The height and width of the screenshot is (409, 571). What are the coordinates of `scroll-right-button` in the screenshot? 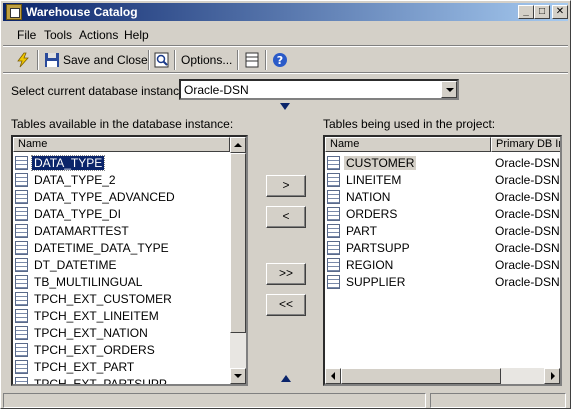 It's located at (552, 376).